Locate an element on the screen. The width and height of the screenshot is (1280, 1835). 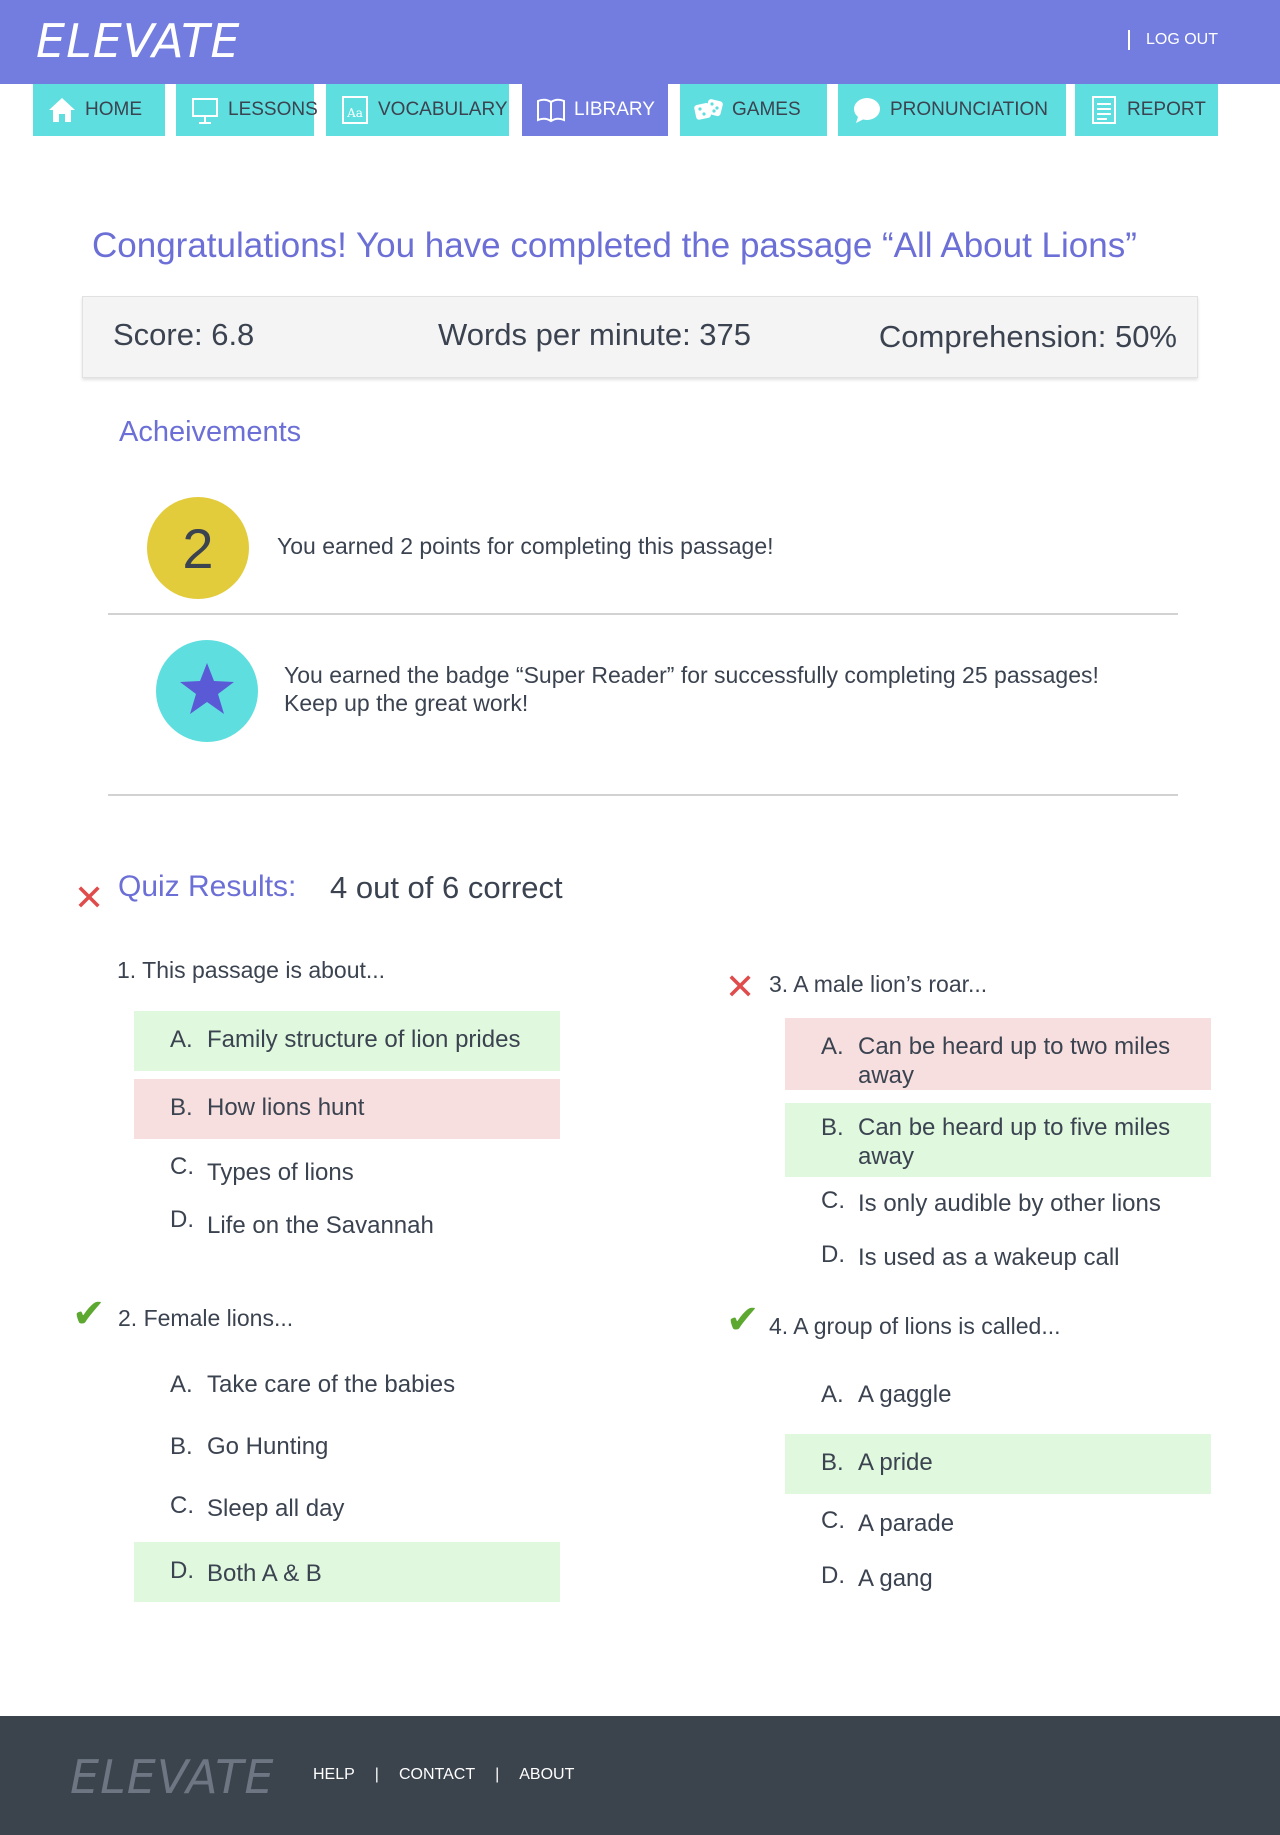
option-text: A parade is located at coordinates (906, 1523).